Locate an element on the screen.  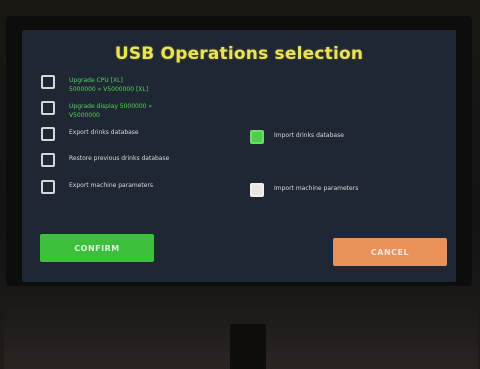
checkbox-export-drinks is located at coordinates (48, 134).